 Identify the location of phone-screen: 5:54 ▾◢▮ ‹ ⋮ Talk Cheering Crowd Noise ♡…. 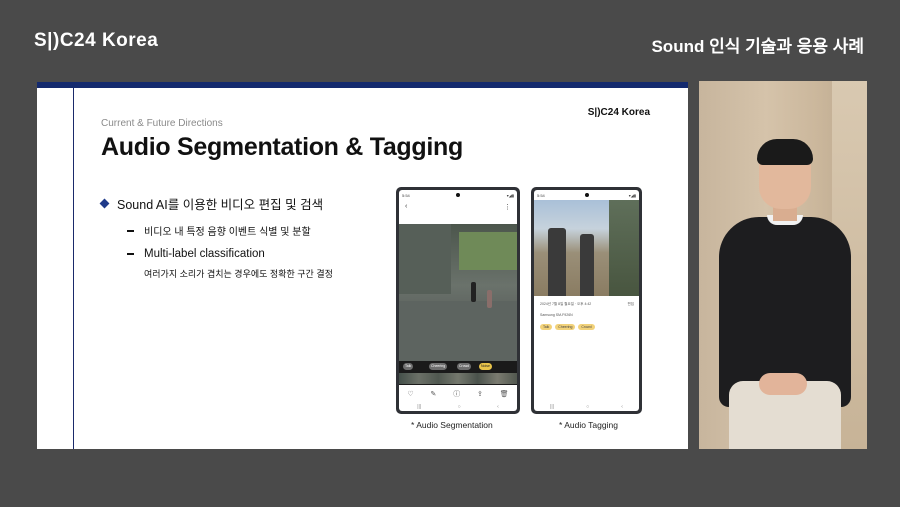
(458, 300).